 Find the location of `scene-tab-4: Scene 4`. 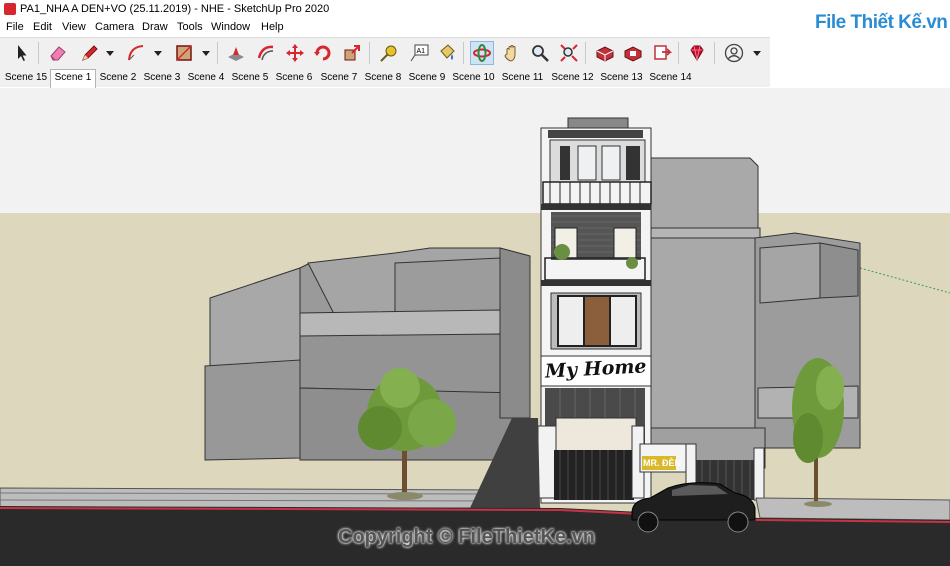

scene-tab-4: Scene 4 is located at coordinates (206, 78).